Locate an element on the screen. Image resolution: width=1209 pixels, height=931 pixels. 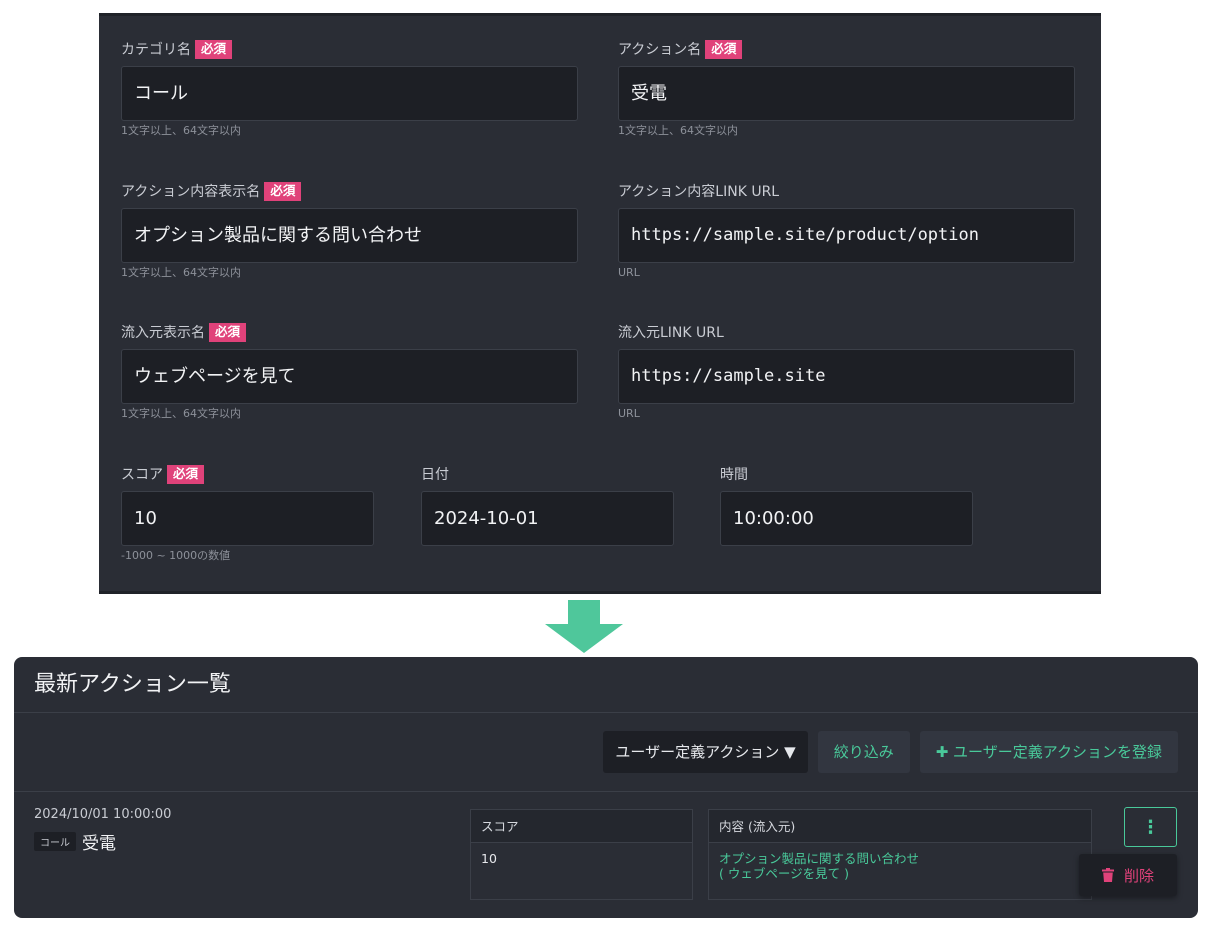
action-datetime: 2024/10/01 10:00:00 is located at coordinates (103, 814).